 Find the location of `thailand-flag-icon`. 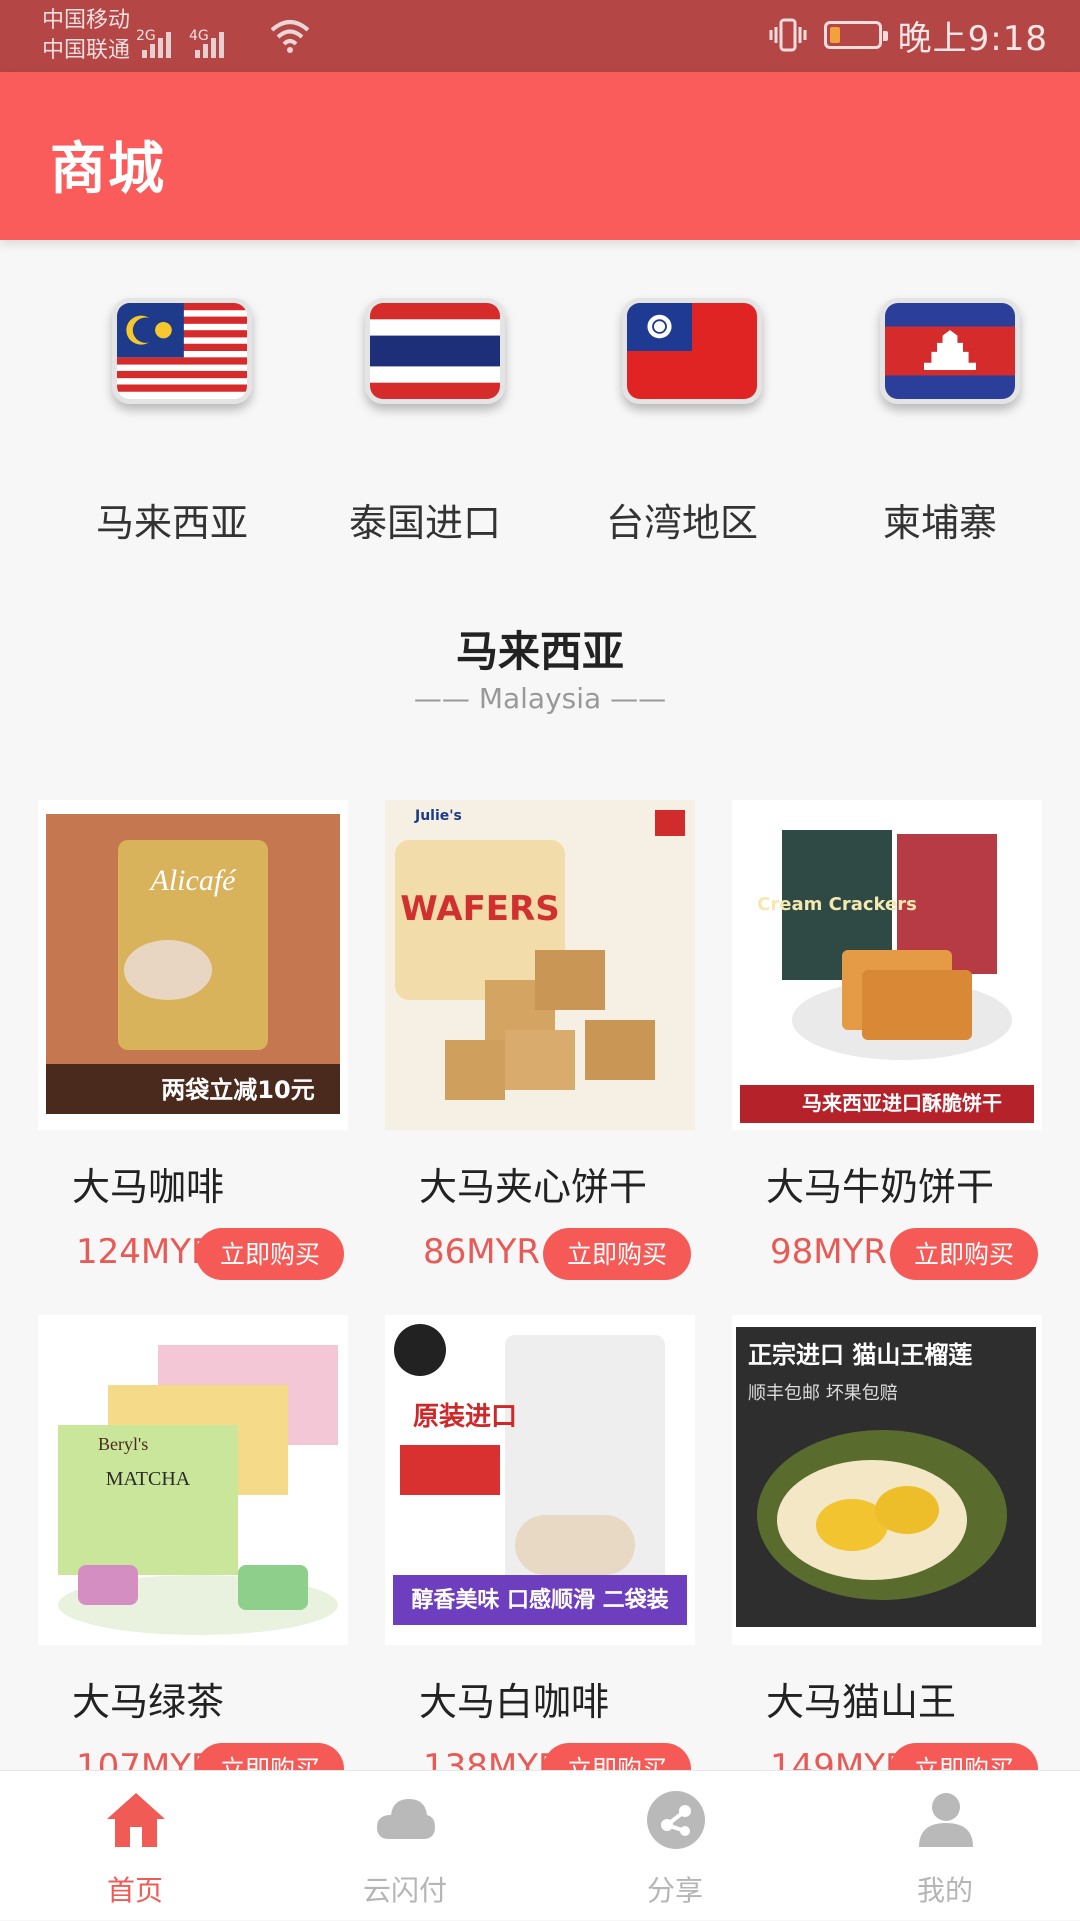

thailand-flag-icon is located at coordinates (435, 351).